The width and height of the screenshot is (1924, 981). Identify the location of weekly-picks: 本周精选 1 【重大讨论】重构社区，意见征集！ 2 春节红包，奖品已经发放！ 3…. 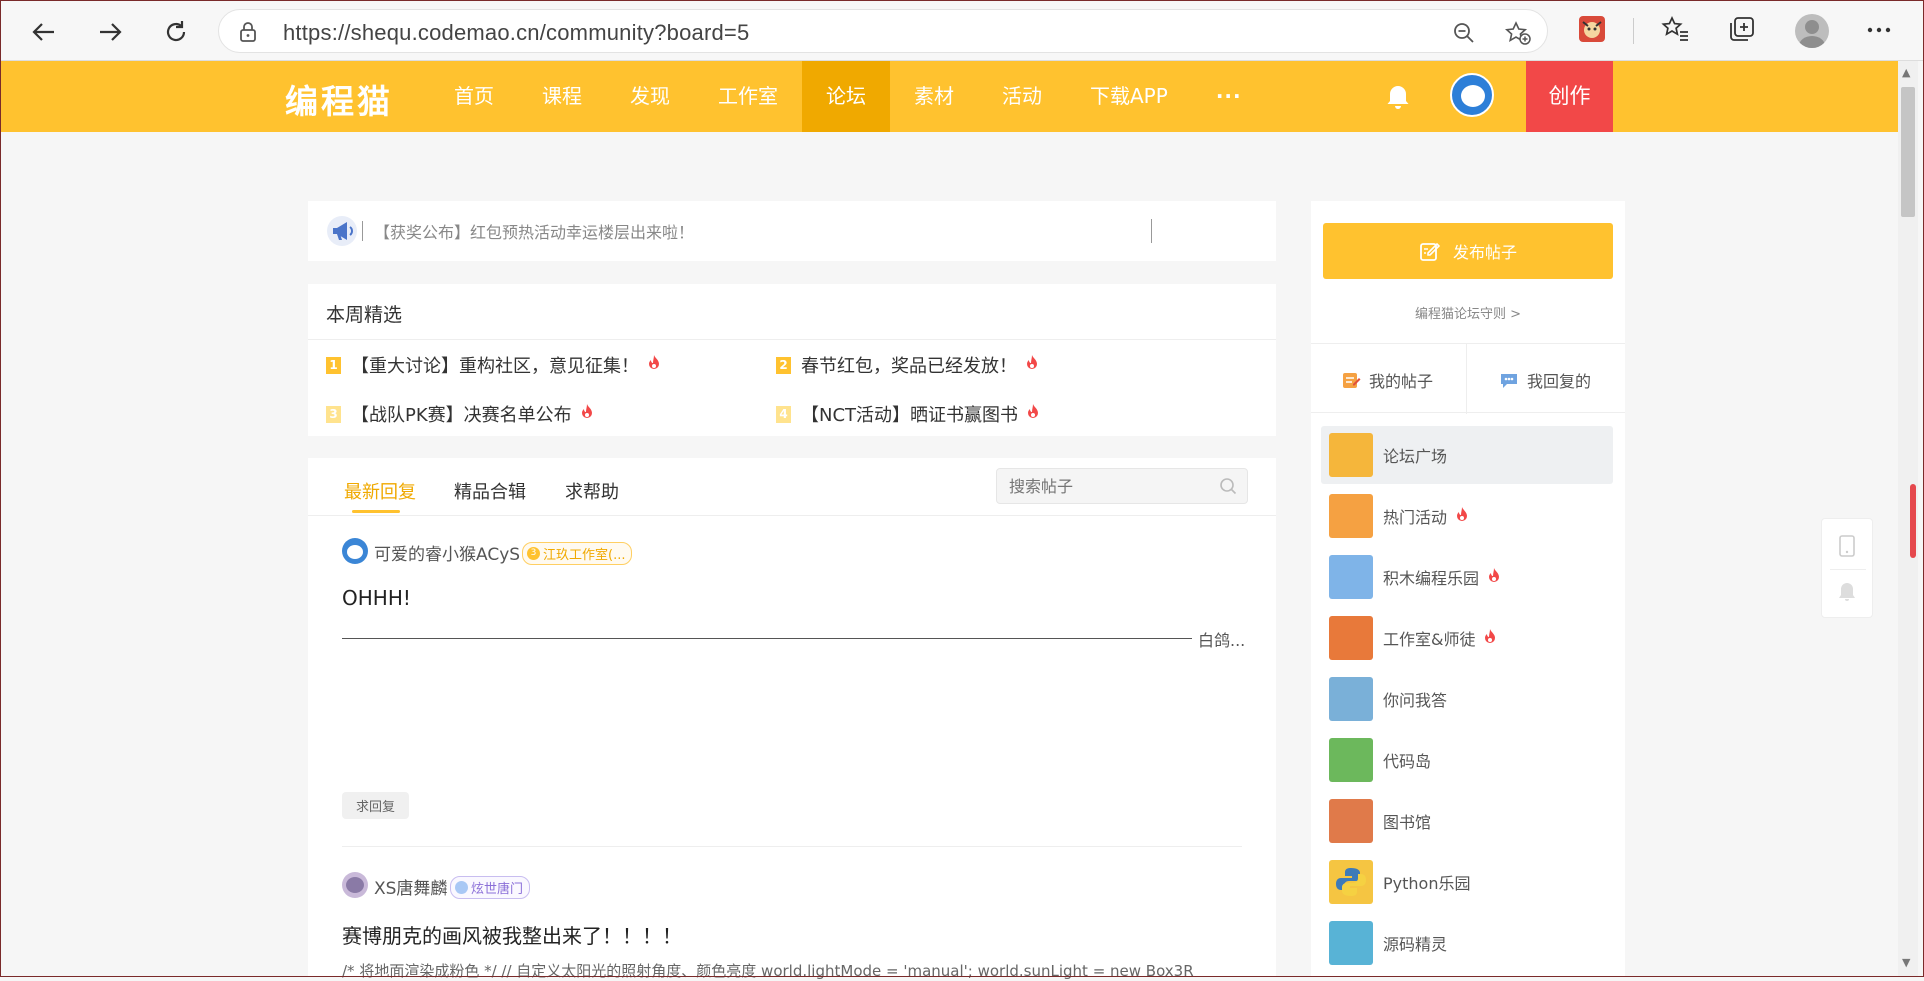
(792, 360).